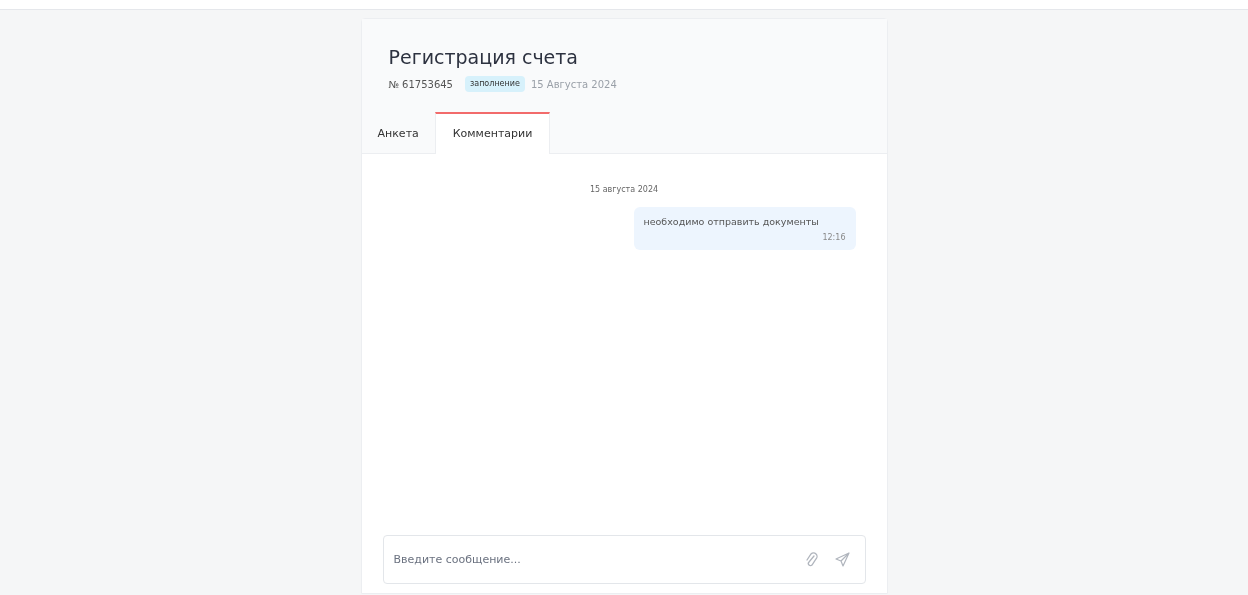 The height and width of the screenshot is (595, 1248). I want to click on date-separator: 15 августа 2024, so click(624, 190).